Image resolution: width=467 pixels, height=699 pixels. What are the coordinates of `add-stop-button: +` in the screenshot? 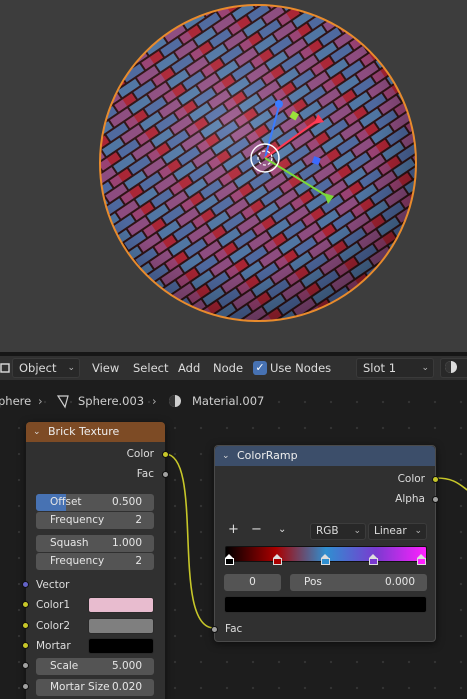 It's located at (233, 530).